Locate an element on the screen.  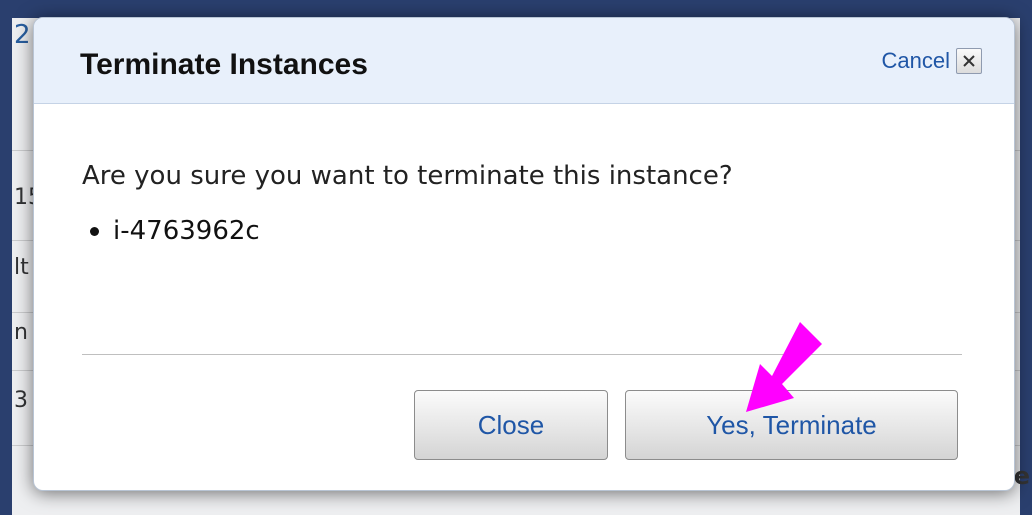
dialog-title: Terminate Instances is located at coordinates (224, 64).